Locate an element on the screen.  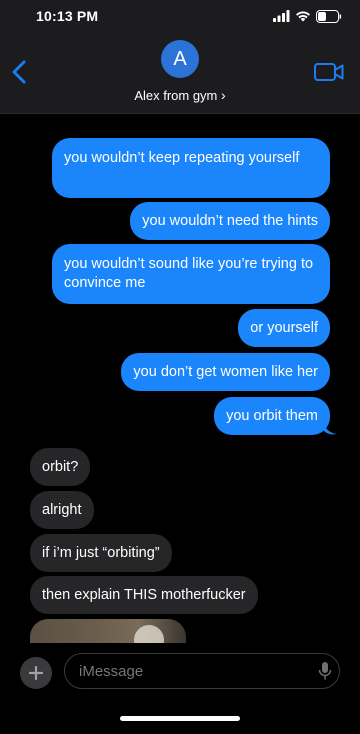
apps-button is located at coordinates (36, 673).